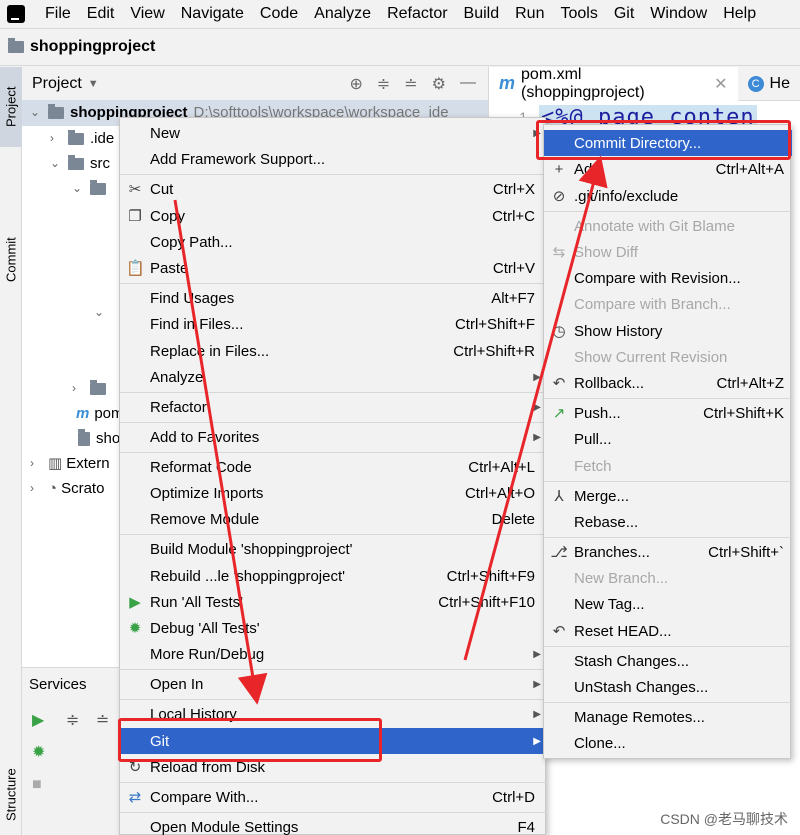  I want to click on folder-icon, so click(76, 162).